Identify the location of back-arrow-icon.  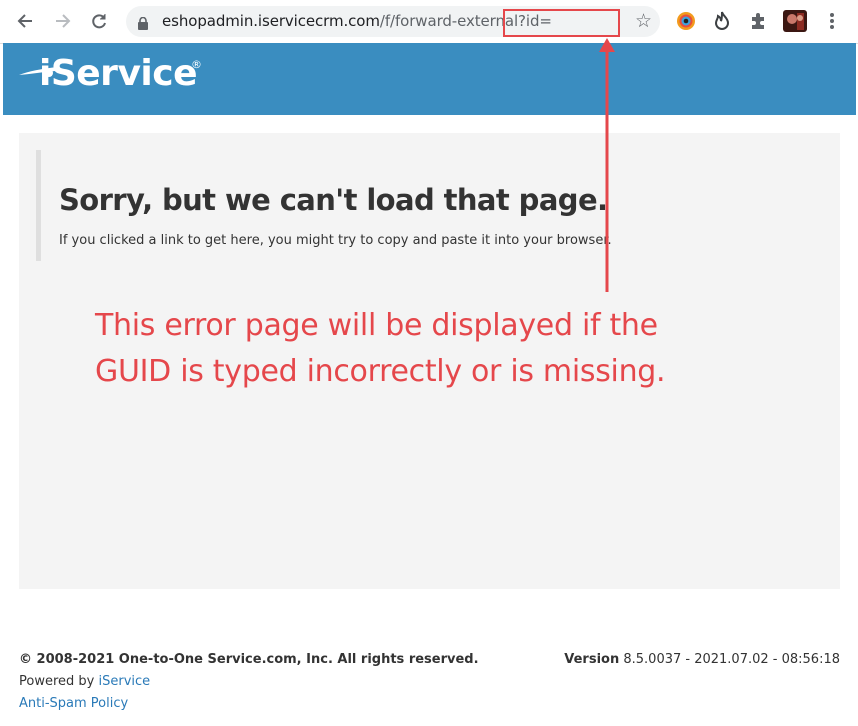
(25, 21).